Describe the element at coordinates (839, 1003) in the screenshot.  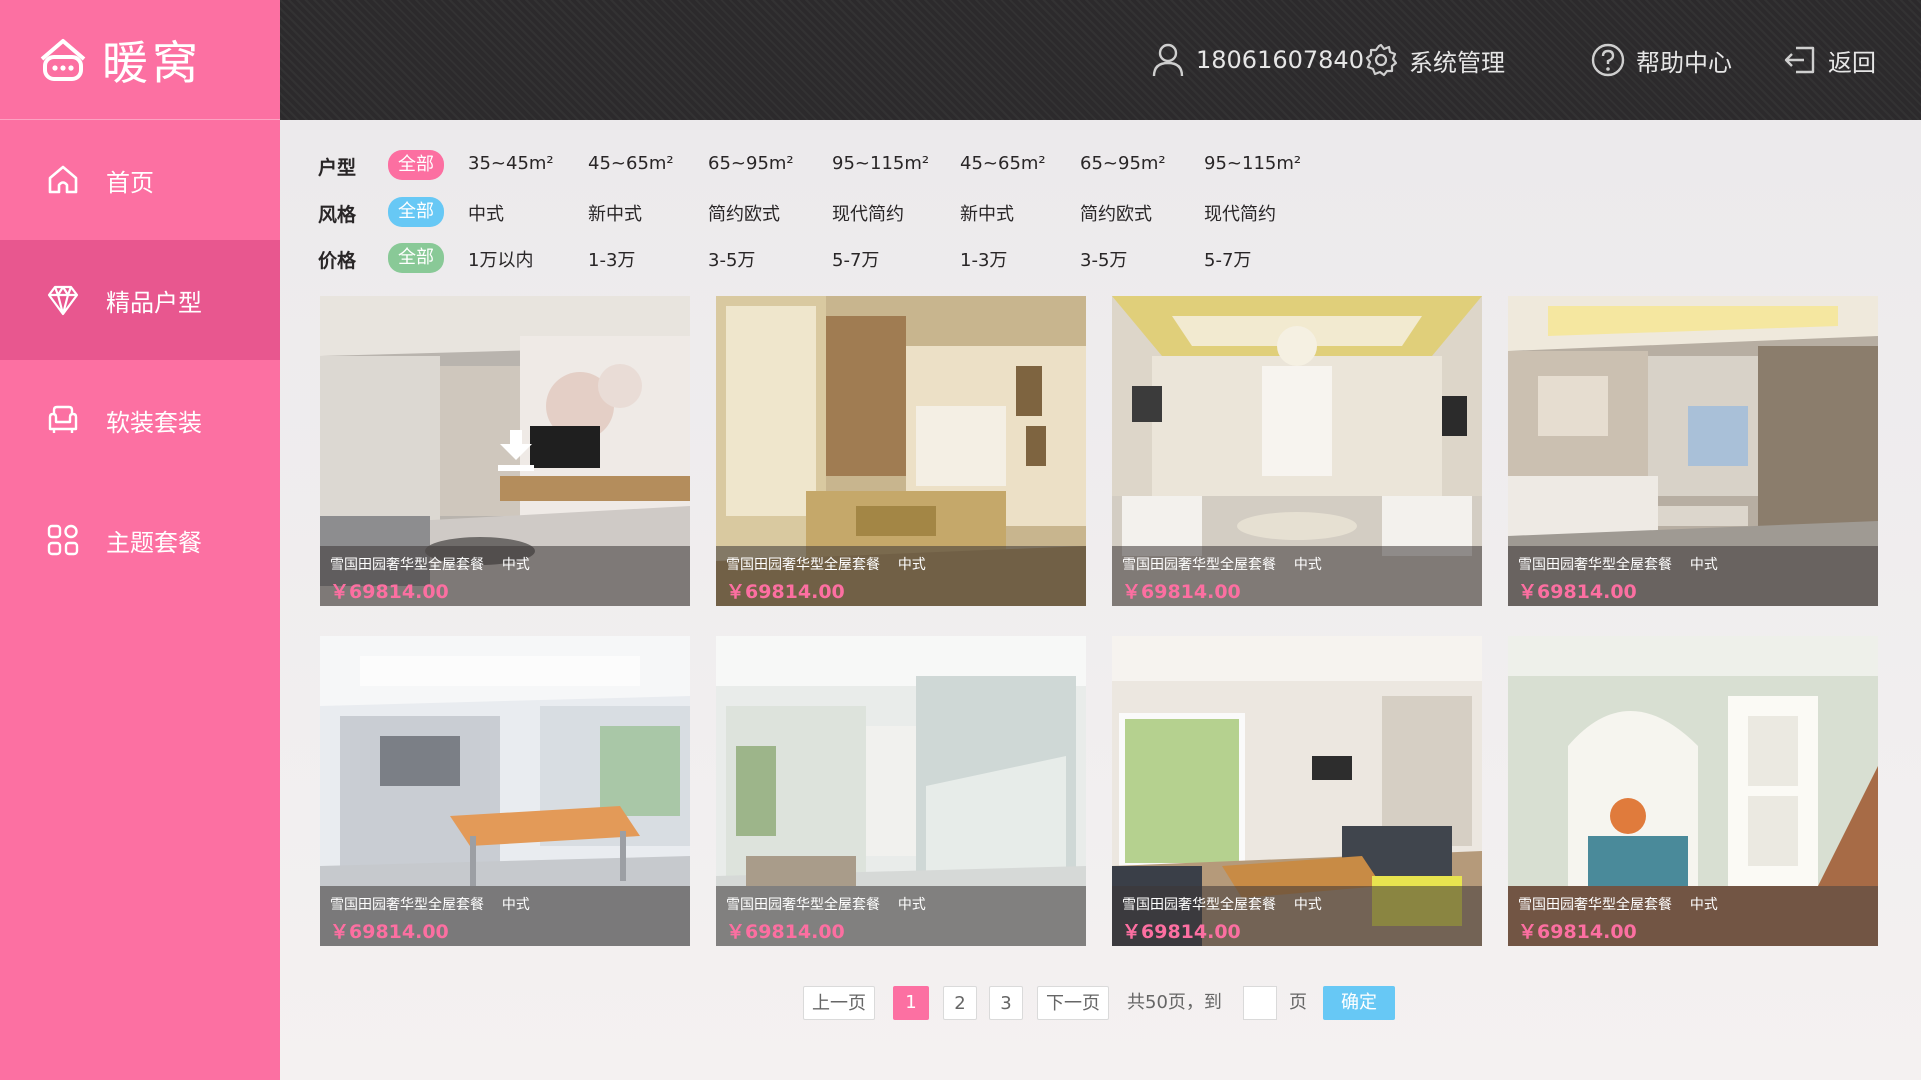
I see `prev-page-button: 上一页` at that location.